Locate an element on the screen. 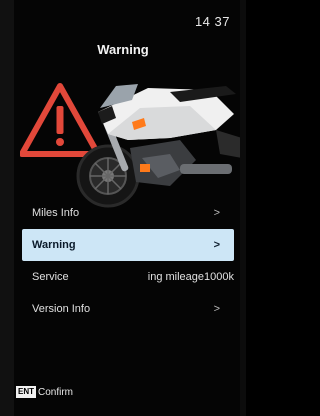 This screenshot has width=320, height=416. page-title: Warning is located at coordinates (123, 49).